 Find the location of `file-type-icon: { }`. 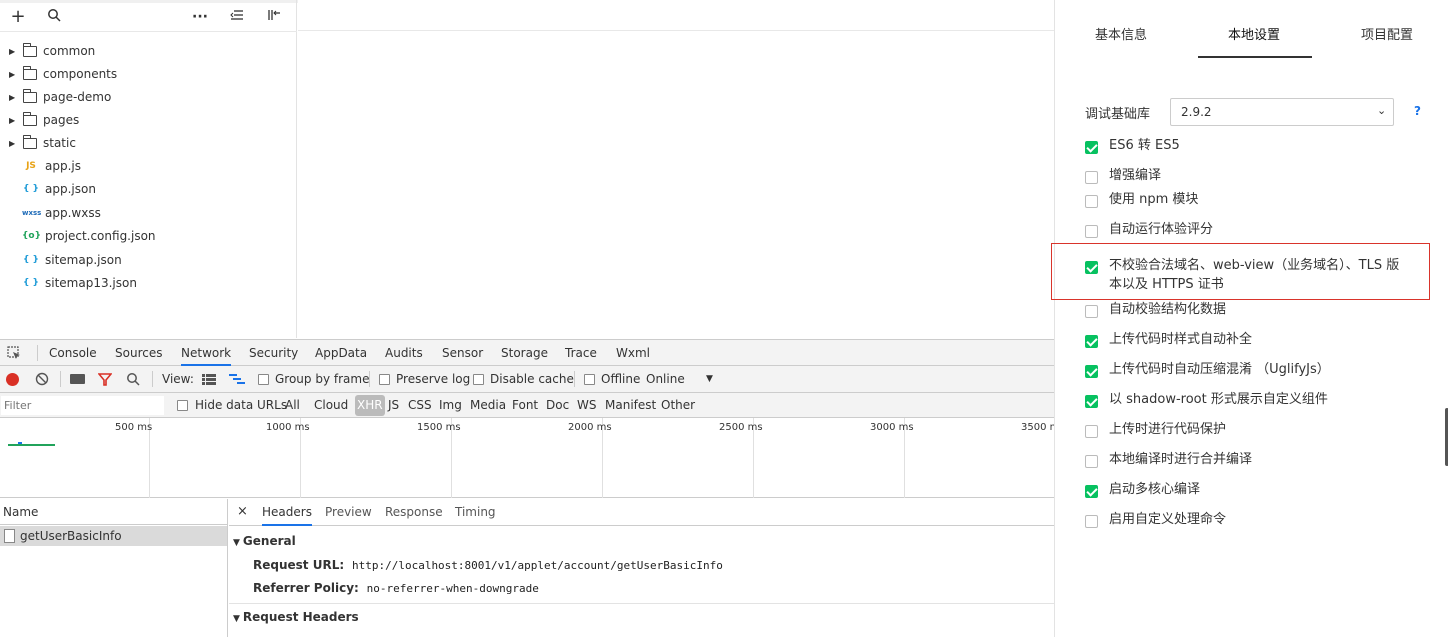

file-type-icon: { } is located at coordinates (31, 189).